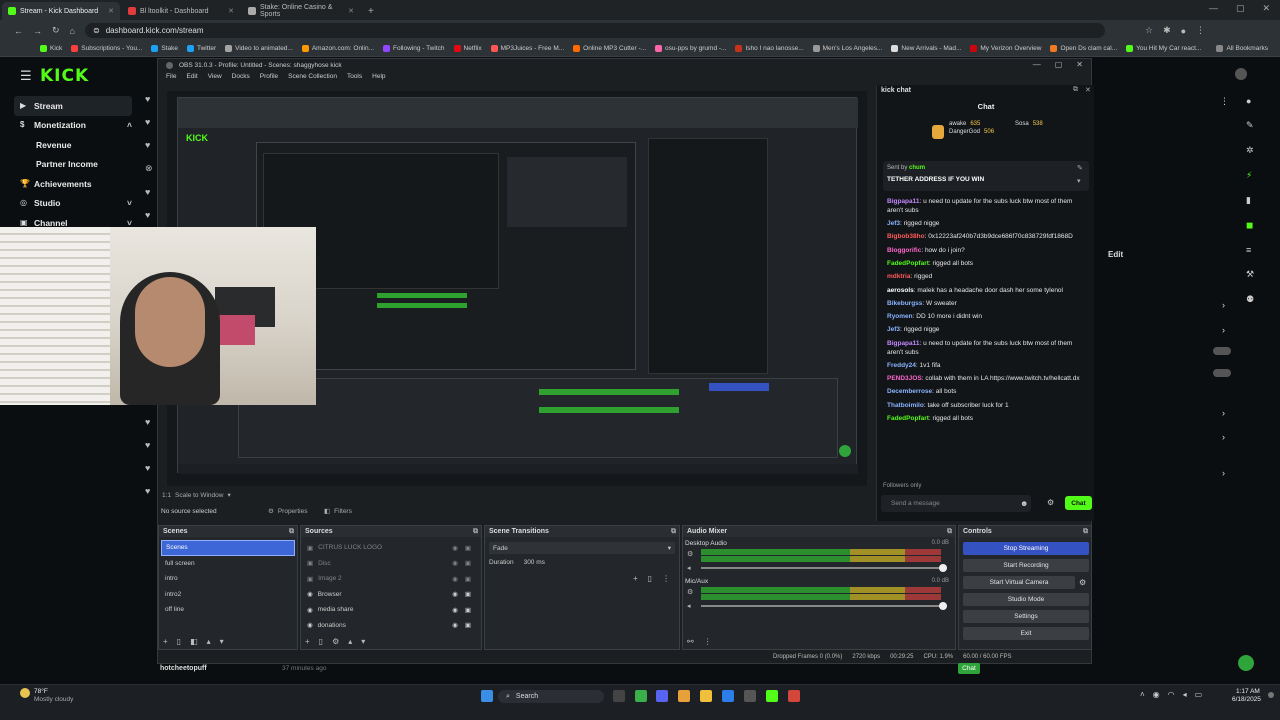  Describe the element at coordinates (413, 48) in the screenshot. I see `bookmark-item: Following - Twitch` at that location.